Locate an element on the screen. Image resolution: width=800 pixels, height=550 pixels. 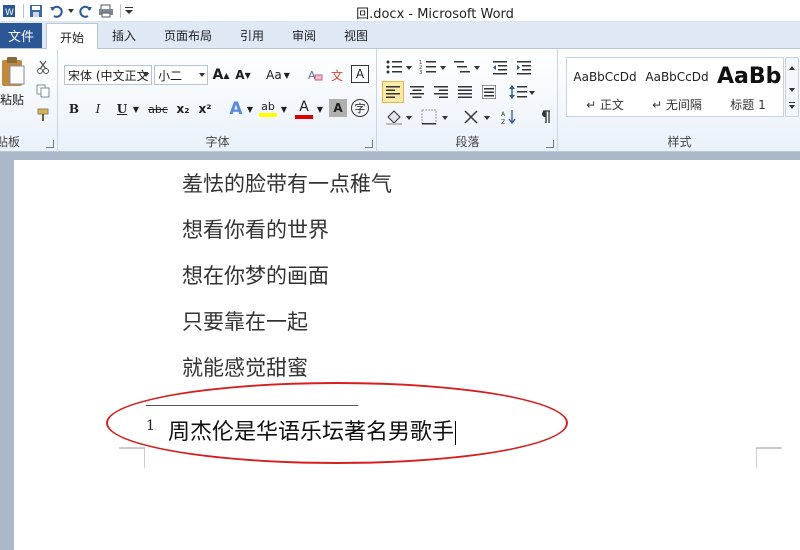
shrink-font-label: A is located at coordinates (240, 75).